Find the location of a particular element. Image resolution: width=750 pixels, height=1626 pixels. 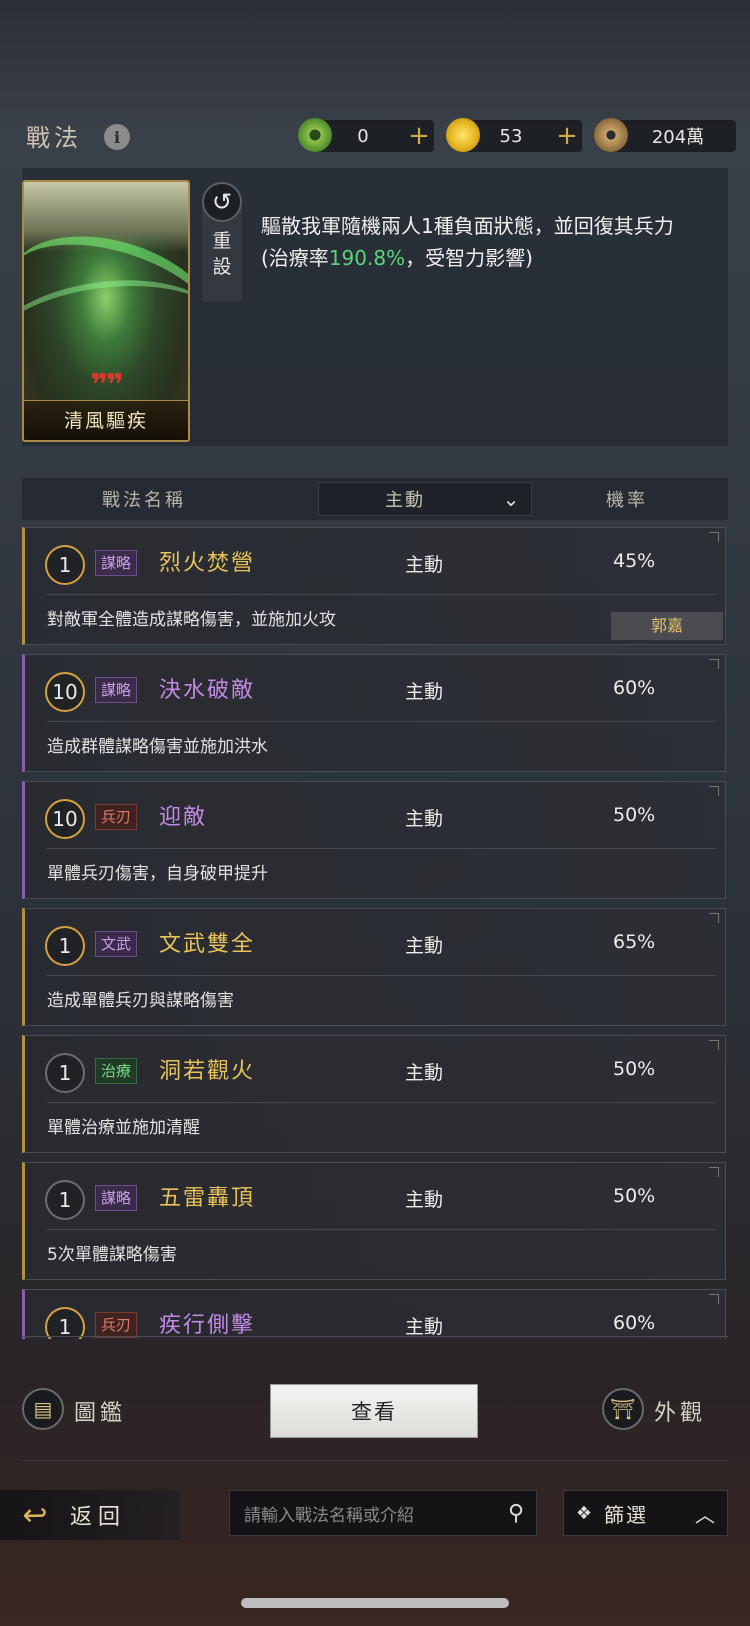

skill-desc: 5次單體謀略傷害 is located at coordinates (112, 1255).